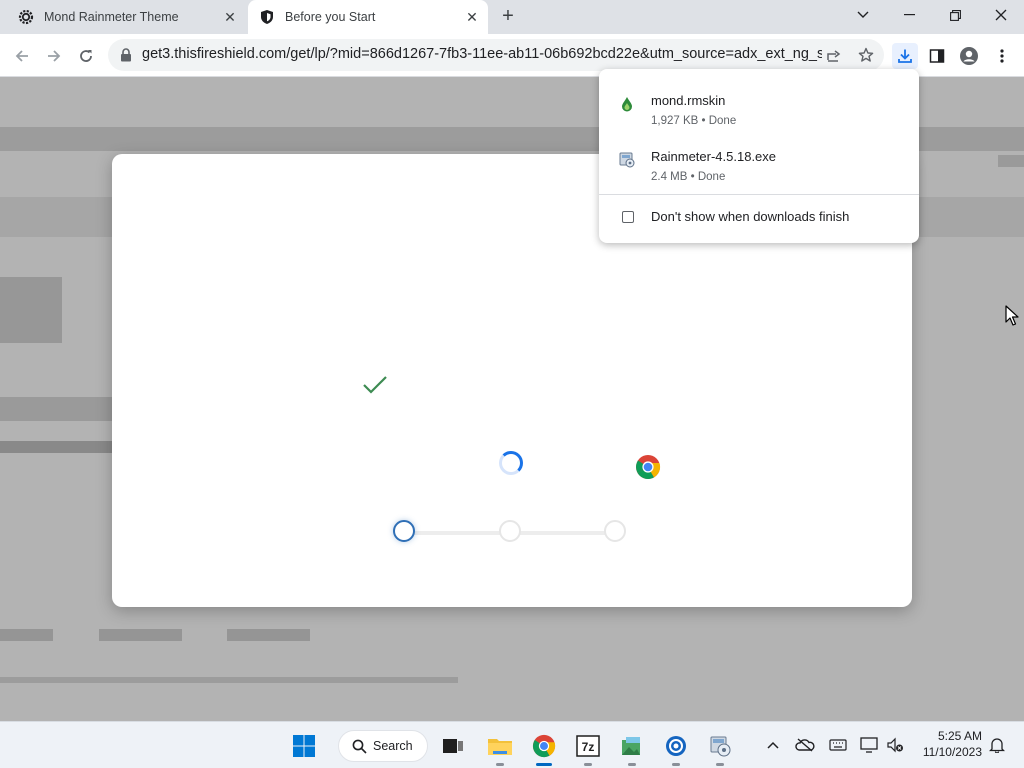 This screenshot has width=1024, height=768. Describe the element at coordinates (359, 748) in the screenshot. I see `search-icon` at that location.